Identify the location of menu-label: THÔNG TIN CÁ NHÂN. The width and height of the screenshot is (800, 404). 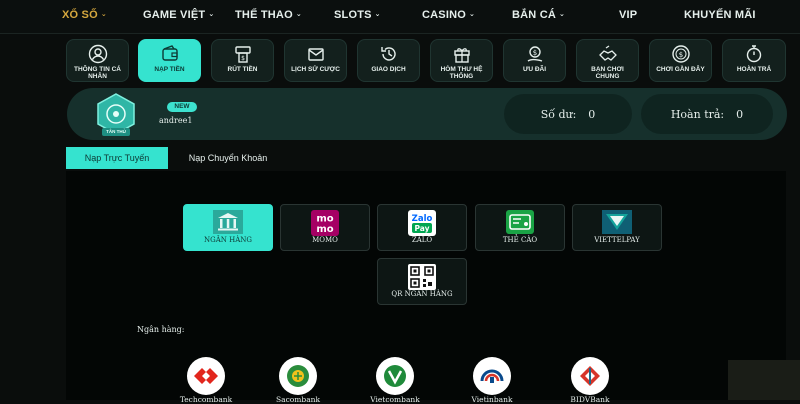
(97, 73).